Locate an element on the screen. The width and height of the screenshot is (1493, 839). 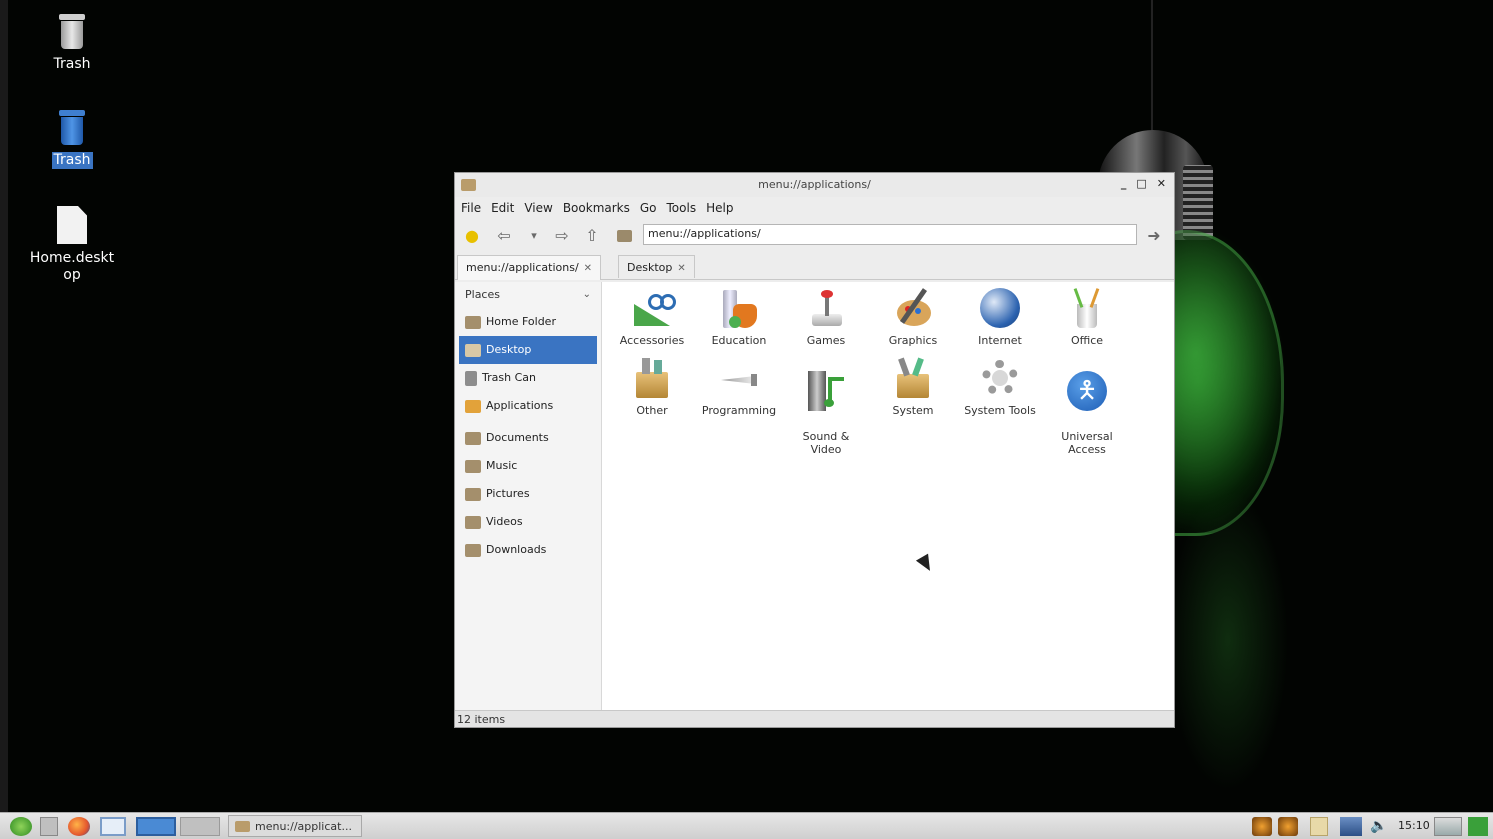
folder-icon is located at coordinates (242, 826).